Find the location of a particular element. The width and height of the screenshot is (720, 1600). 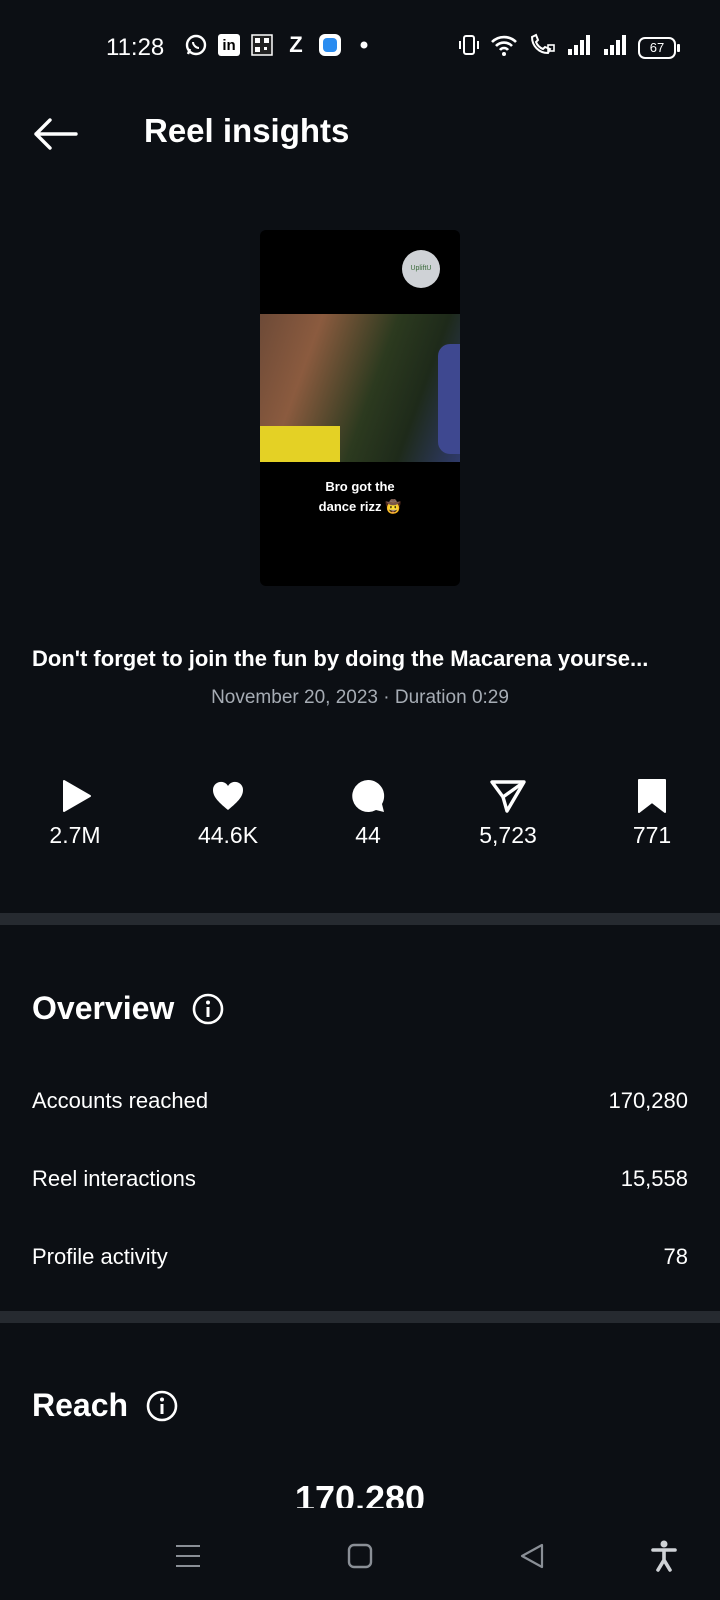

overview-row-value: 15,558 is located at coordinates (654, 1178).